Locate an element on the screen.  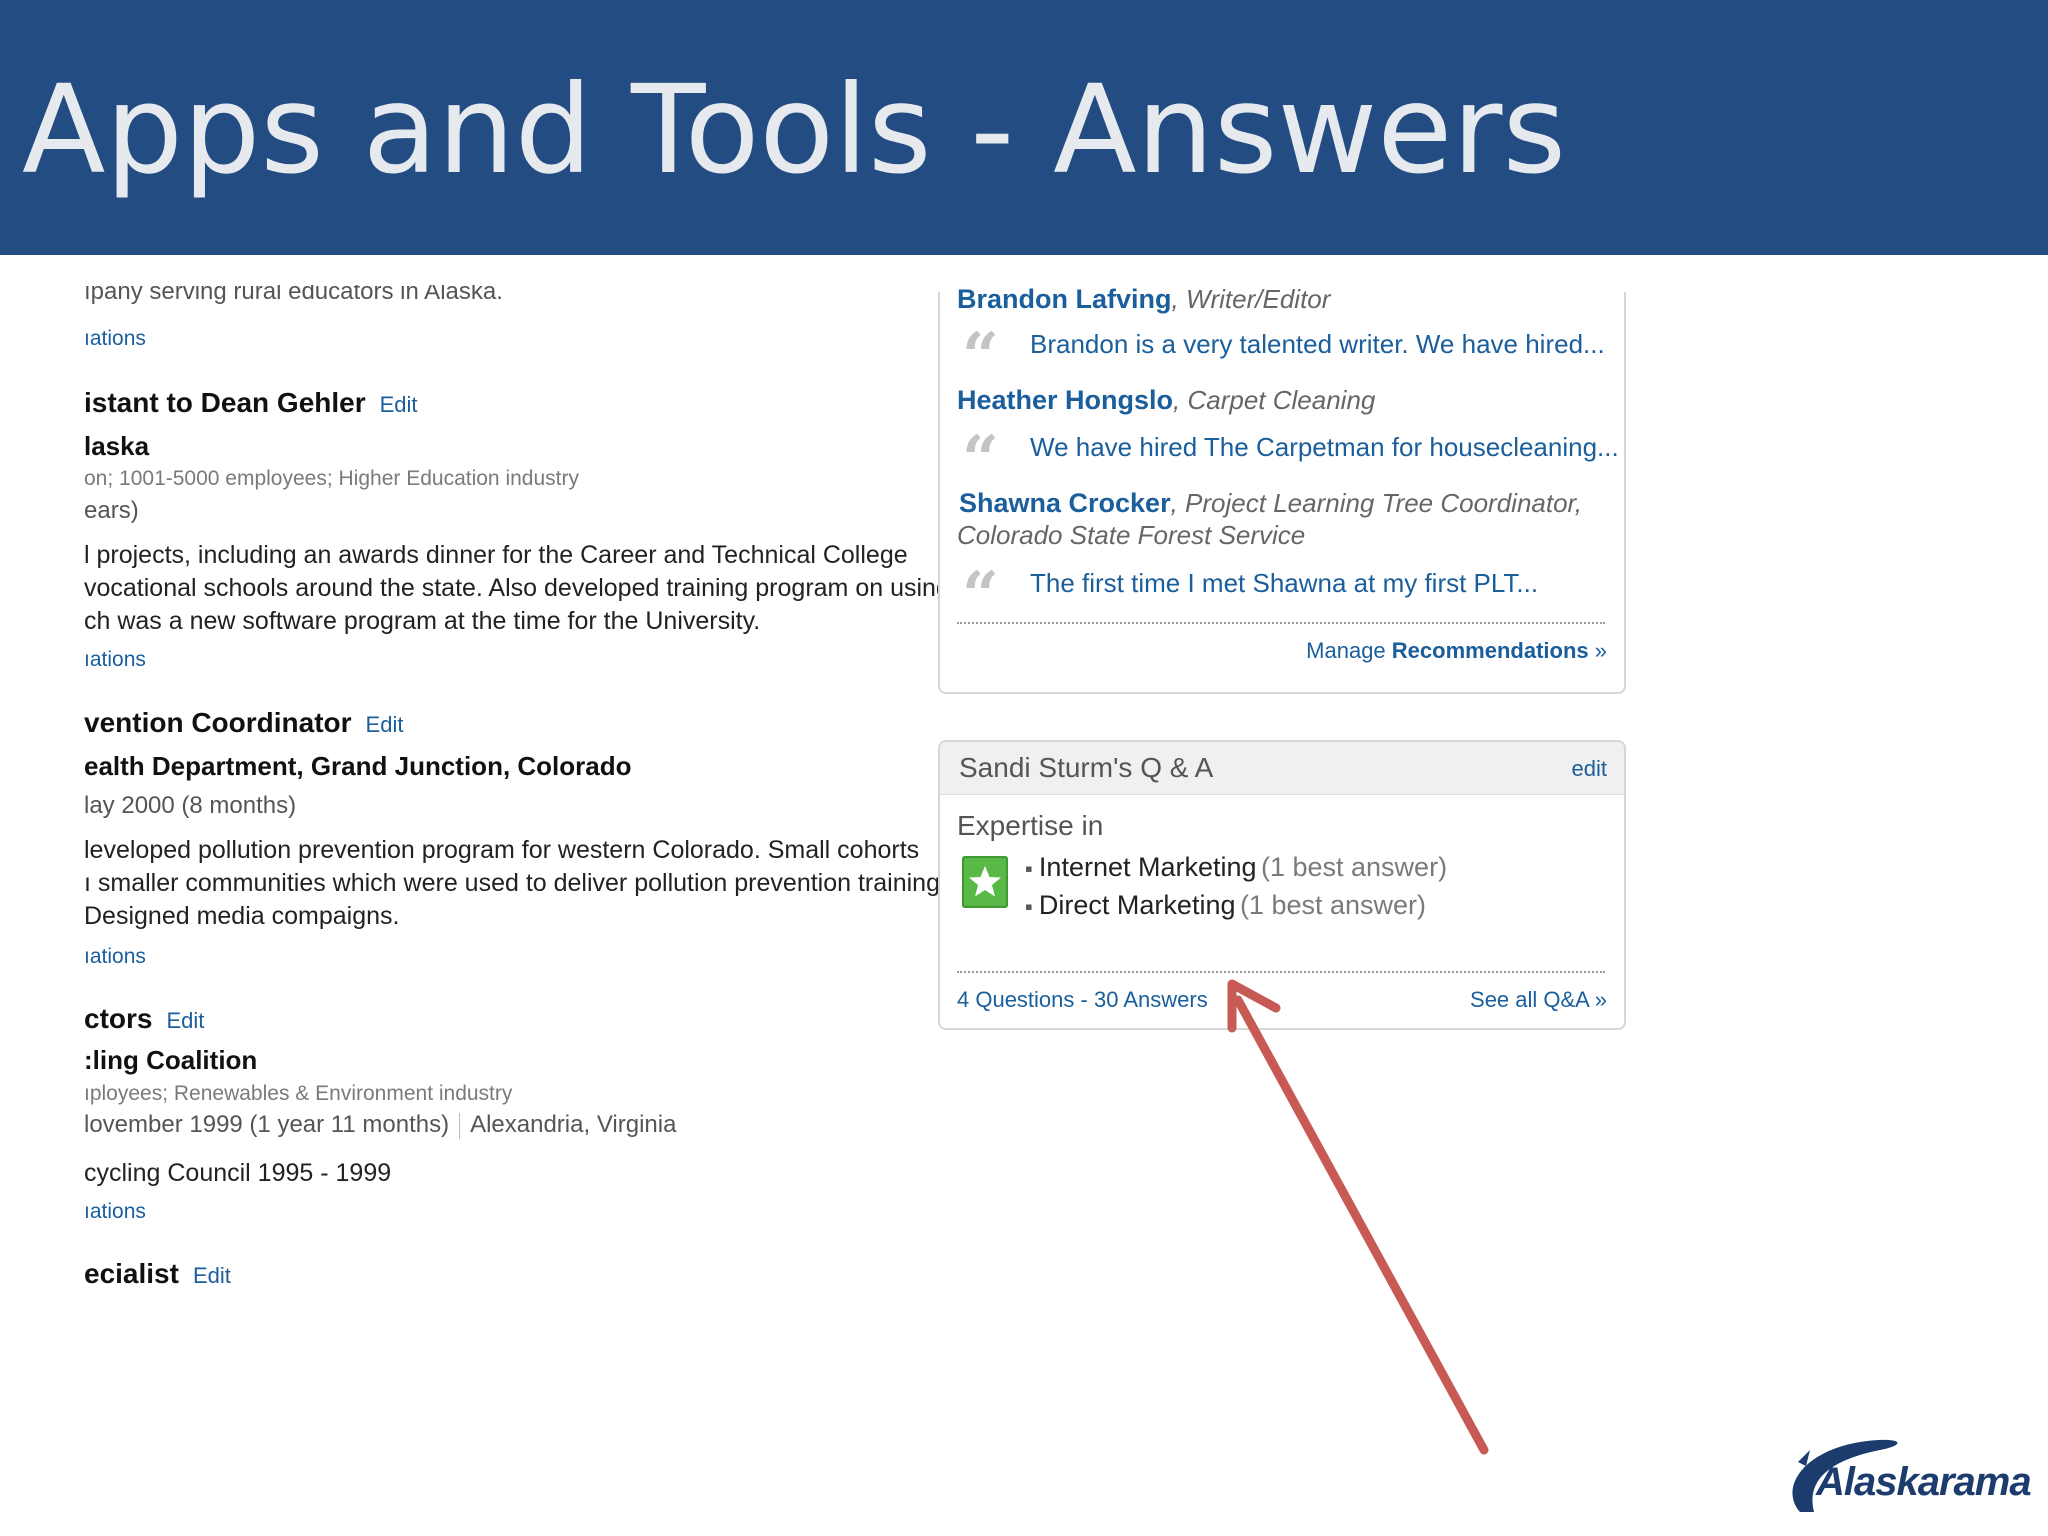
logo-text: Alaskarama is located at coordinates (1924, 1482).